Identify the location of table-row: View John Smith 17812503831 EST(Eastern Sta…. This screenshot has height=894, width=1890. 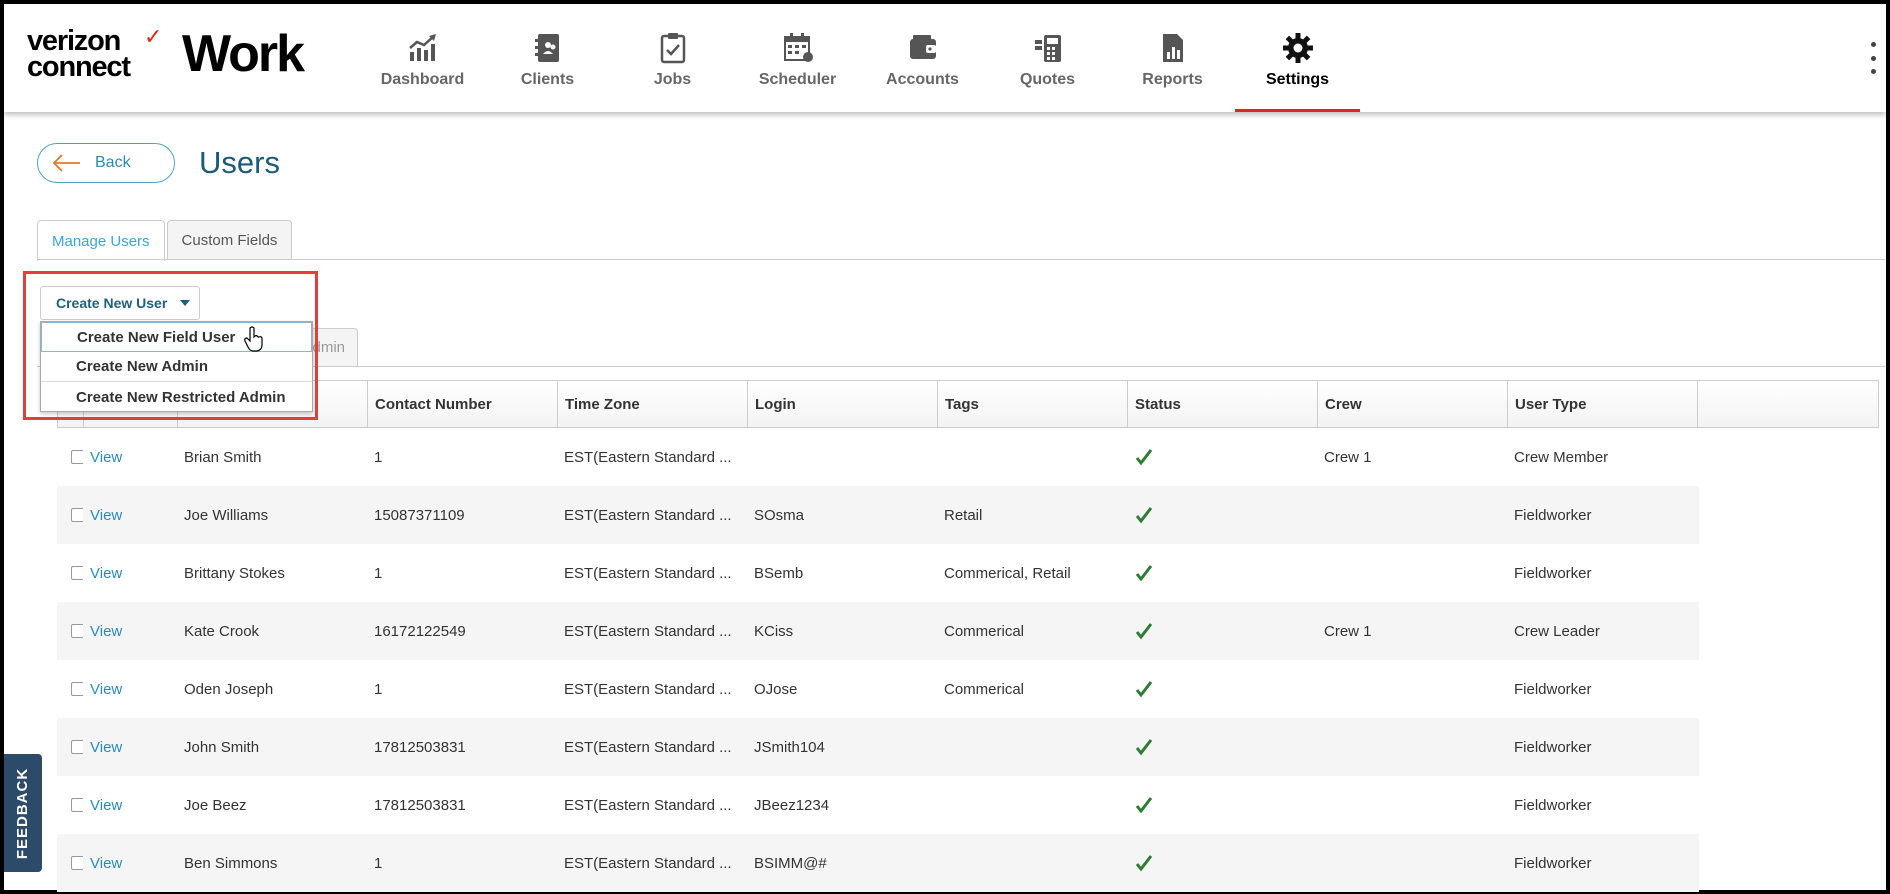
(878, 747).